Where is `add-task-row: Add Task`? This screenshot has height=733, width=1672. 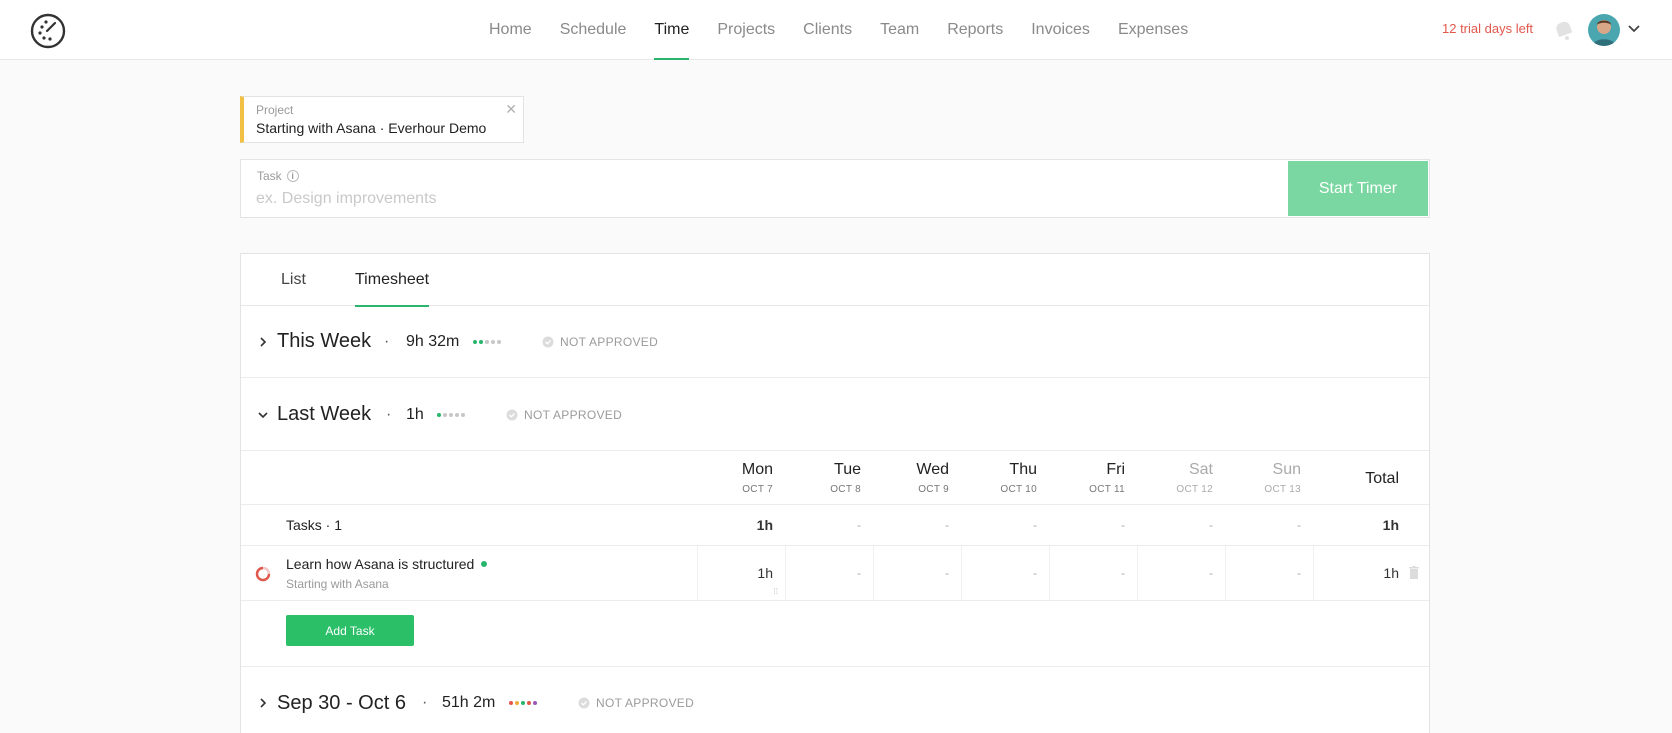
add-task-row: Add Task is located at coordinates (835, 634).